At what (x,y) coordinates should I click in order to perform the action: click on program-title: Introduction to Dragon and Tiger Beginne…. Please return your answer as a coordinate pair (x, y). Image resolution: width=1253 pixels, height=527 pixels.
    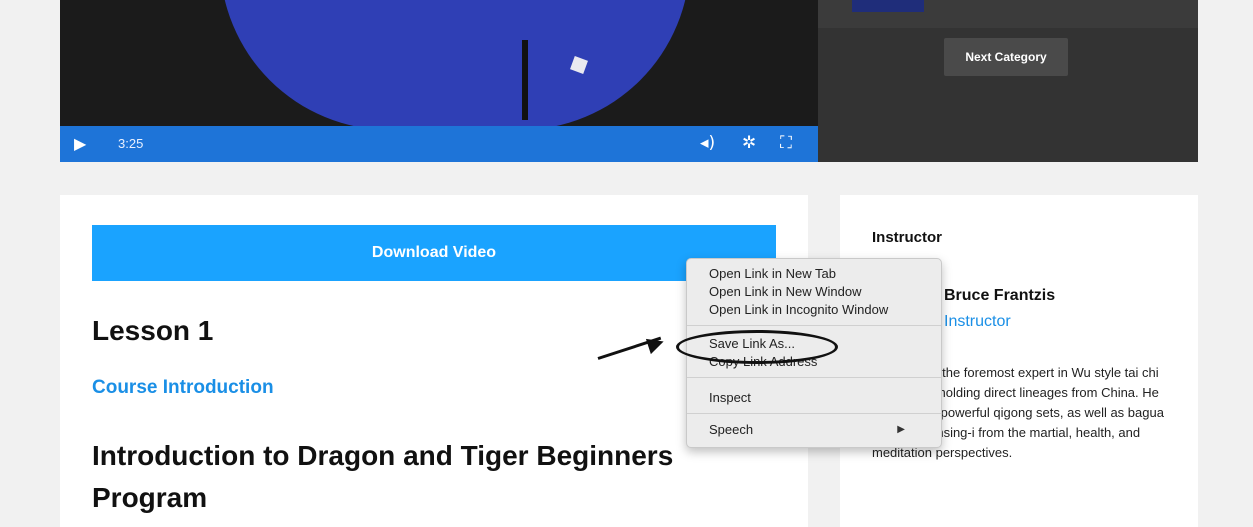
    Looking at the image, I should click on (383, 476).